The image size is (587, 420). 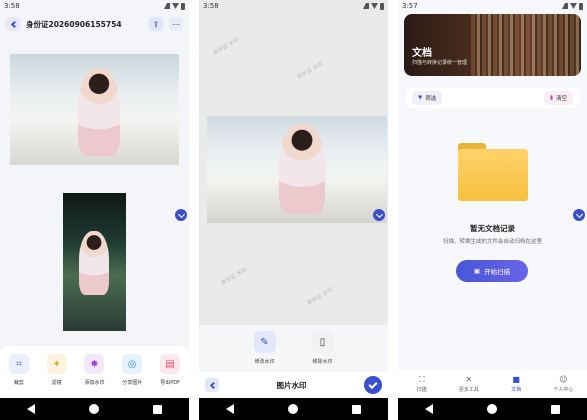 I want to click on pdf-icon: ▤, so click(x=170, y=364).